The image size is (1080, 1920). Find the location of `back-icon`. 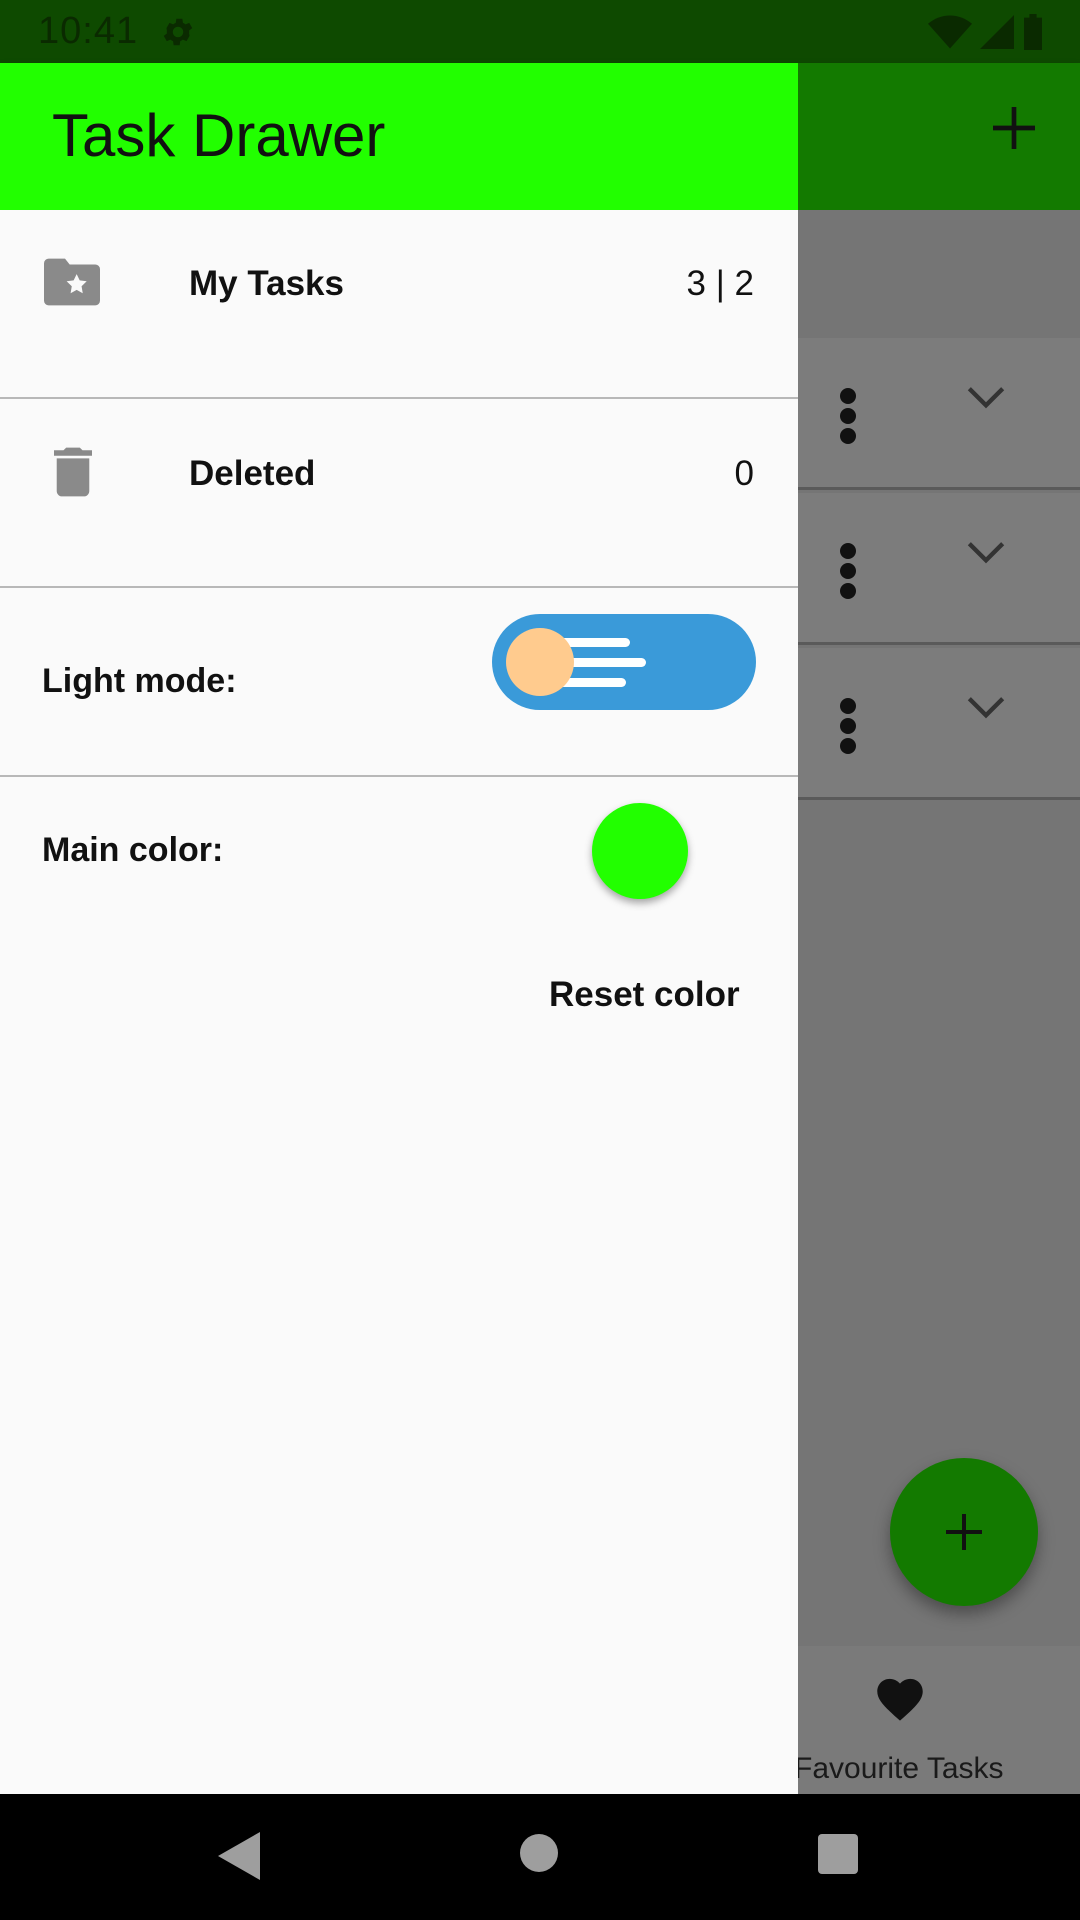

back-icon is located at coordinates (239, 1856).